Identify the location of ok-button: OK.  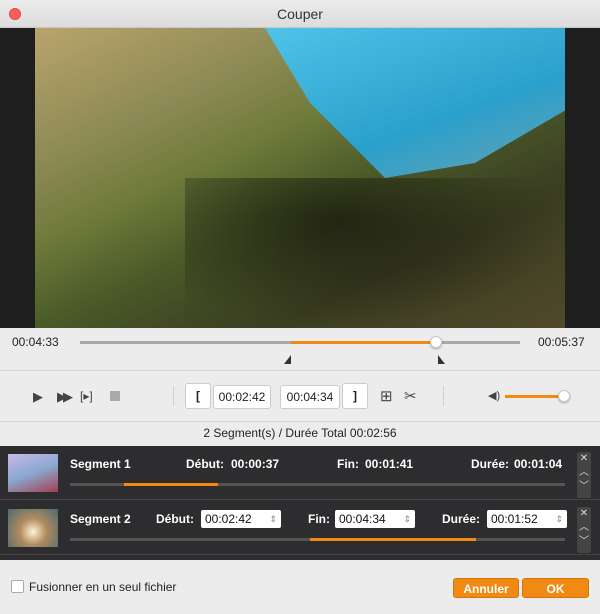
(555, 588).